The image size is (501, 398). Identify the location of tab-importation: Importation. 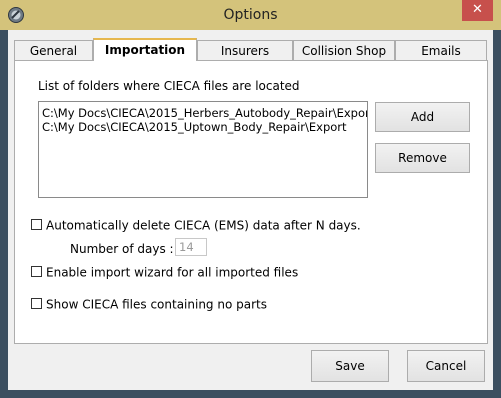
(145, 49).